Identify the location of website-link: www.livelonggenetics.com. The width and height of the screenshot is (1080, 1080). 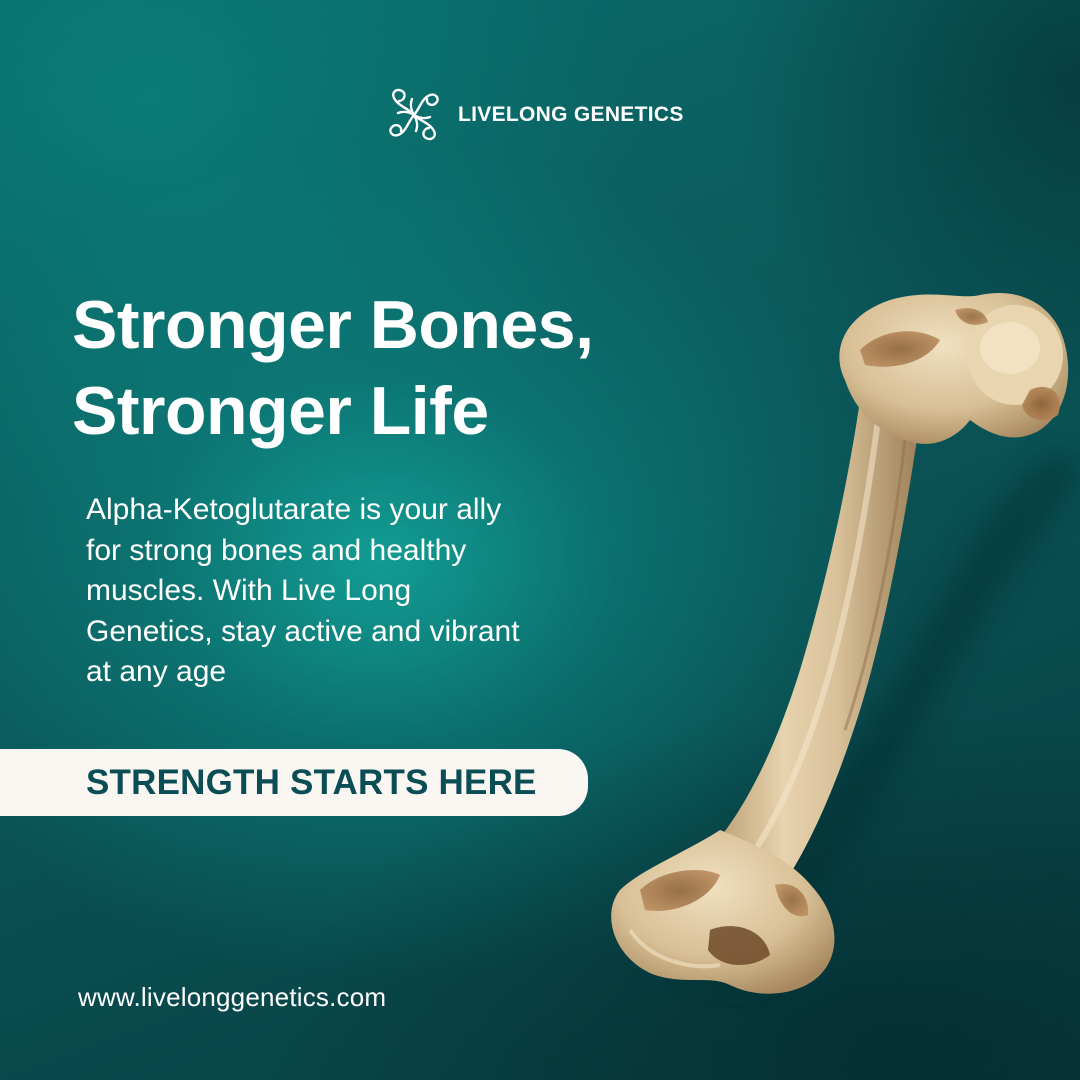
(232, 997).